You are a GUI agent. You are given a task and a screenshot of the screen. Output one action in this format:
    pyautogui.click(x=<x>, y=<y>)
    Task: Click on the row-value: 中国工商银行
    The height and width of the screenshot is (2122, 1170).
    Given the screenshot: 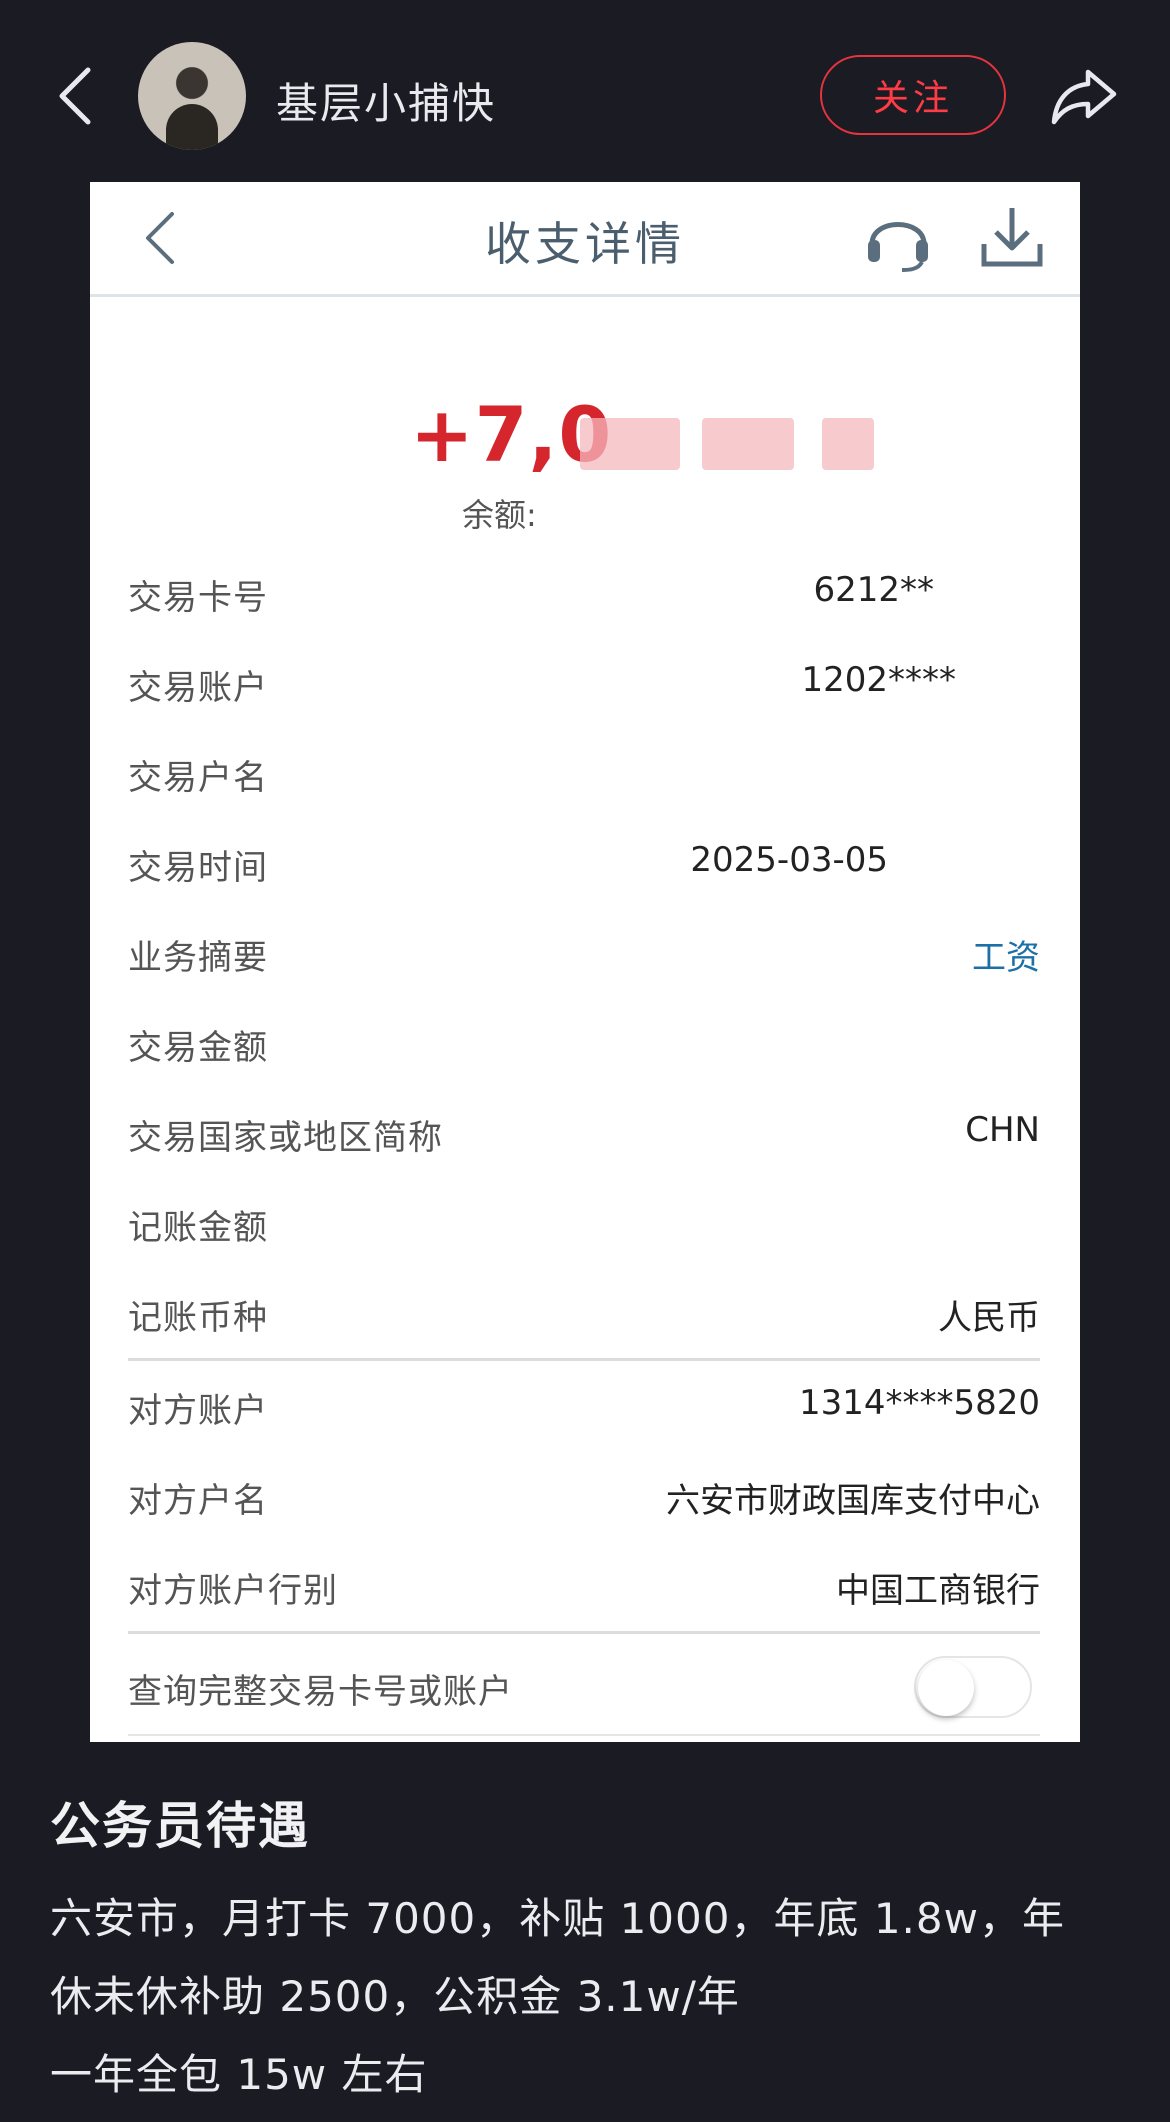 What is the action you would take?
    pyautogui.click(x=938, y=1591)
    